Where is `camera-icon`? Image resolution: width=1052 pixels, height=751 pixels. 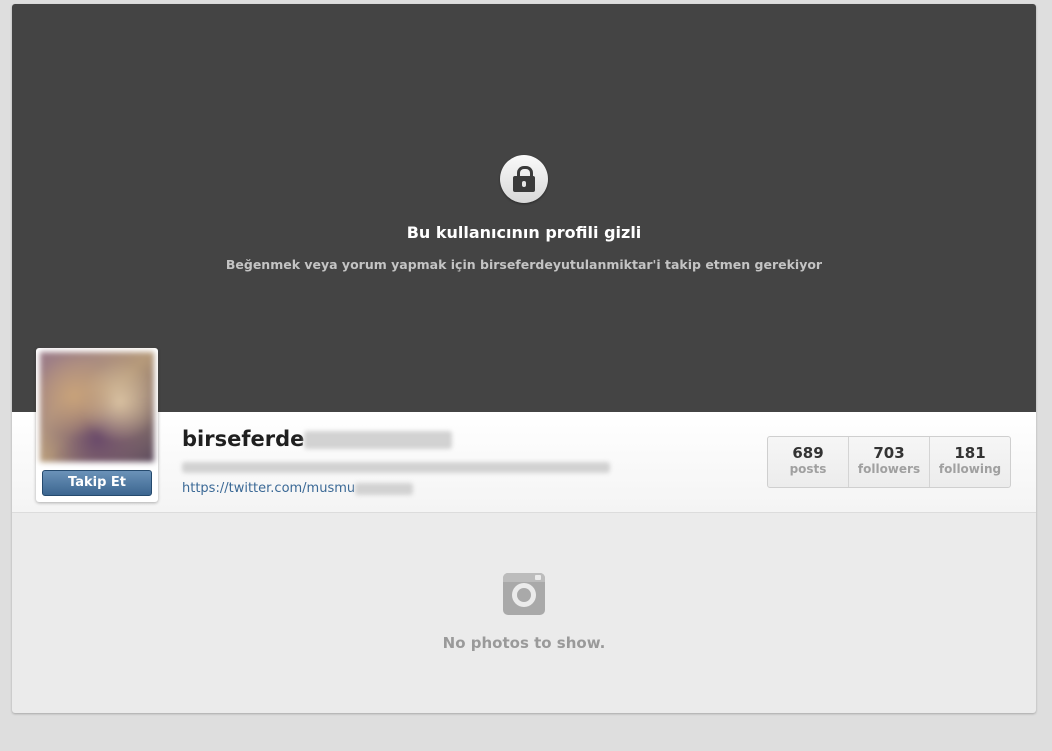 camera-icon is located at coordinates (524, 594).